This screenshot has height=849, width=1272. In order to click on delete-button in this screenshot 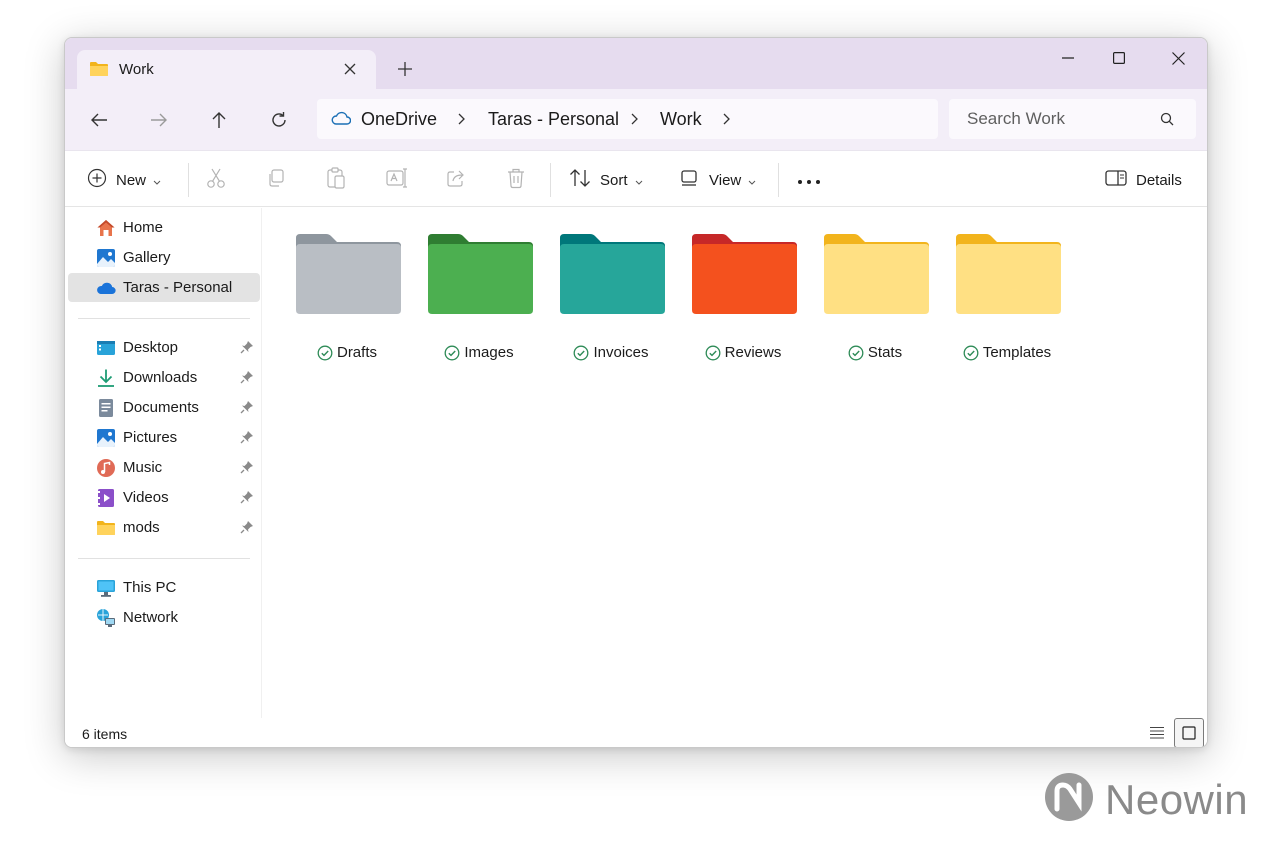, I will do `click(516, 180)`.